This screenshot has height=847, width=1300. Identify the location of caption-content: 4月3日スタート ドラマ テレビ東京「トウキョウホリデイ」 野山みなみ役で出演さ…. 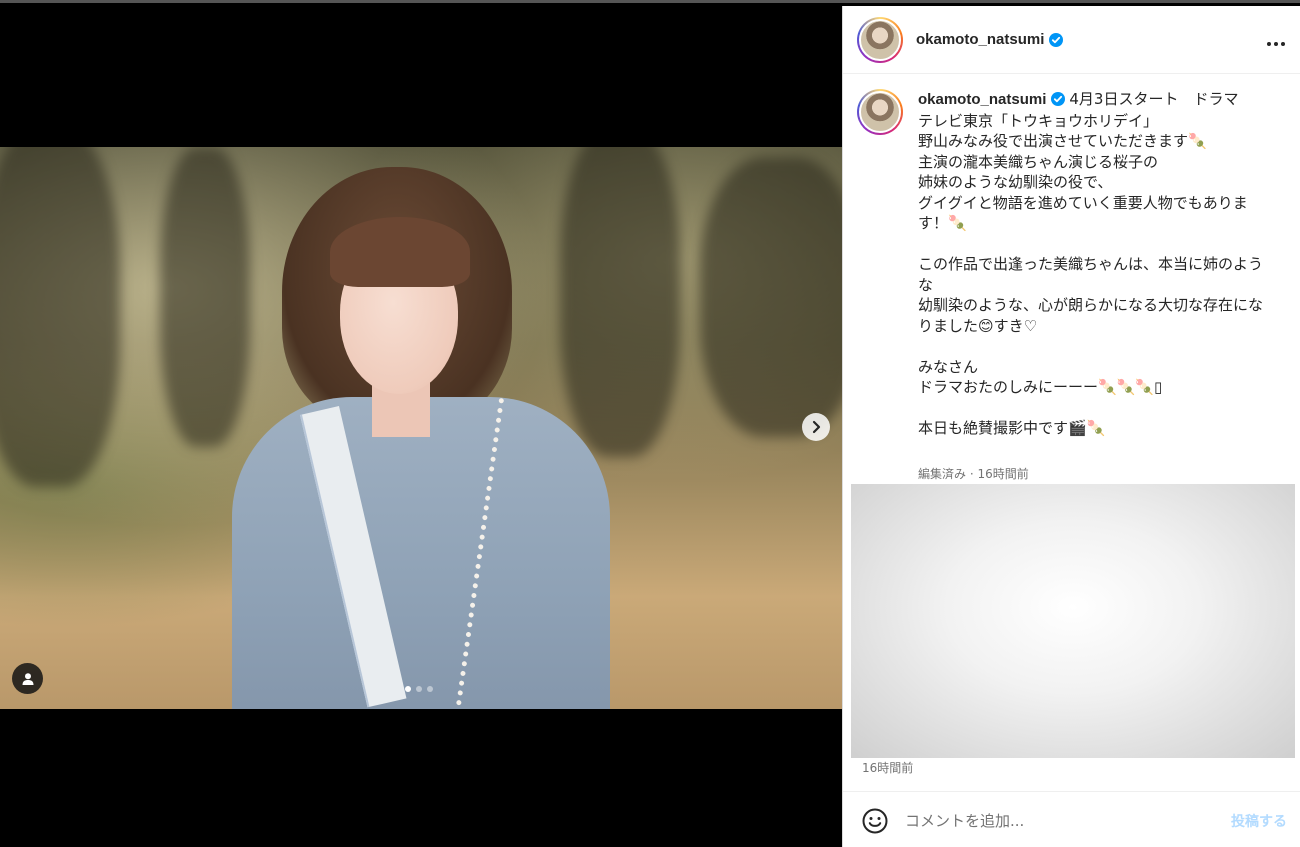
(1090, 263).